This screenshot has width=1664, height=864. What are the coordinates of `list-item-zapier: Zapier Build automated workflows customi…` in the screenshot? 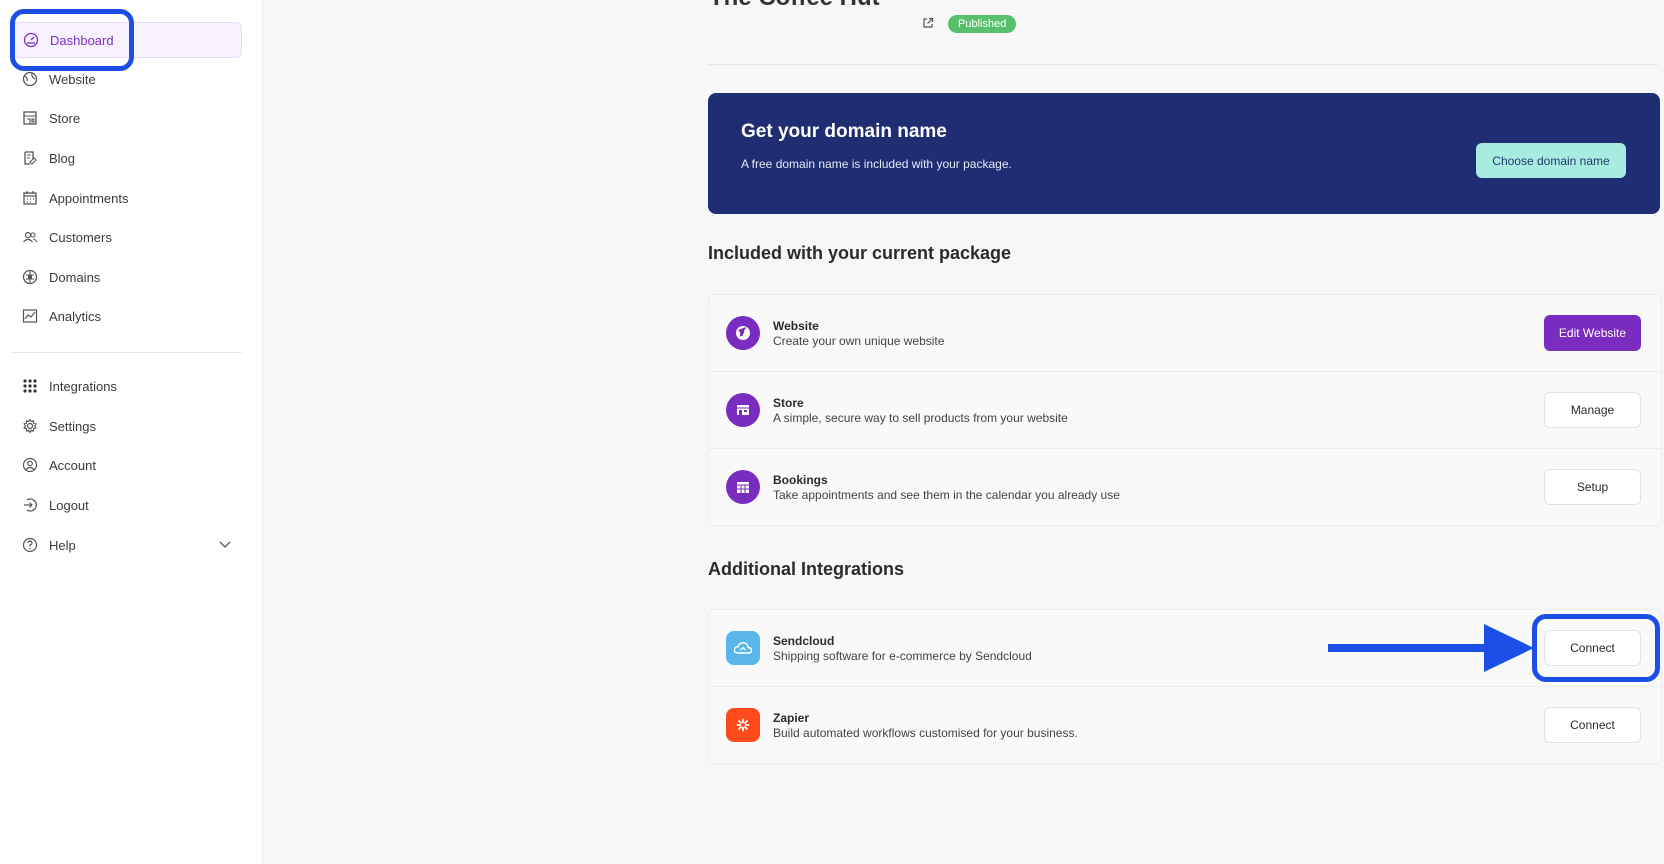 It's located at (1185, 725).